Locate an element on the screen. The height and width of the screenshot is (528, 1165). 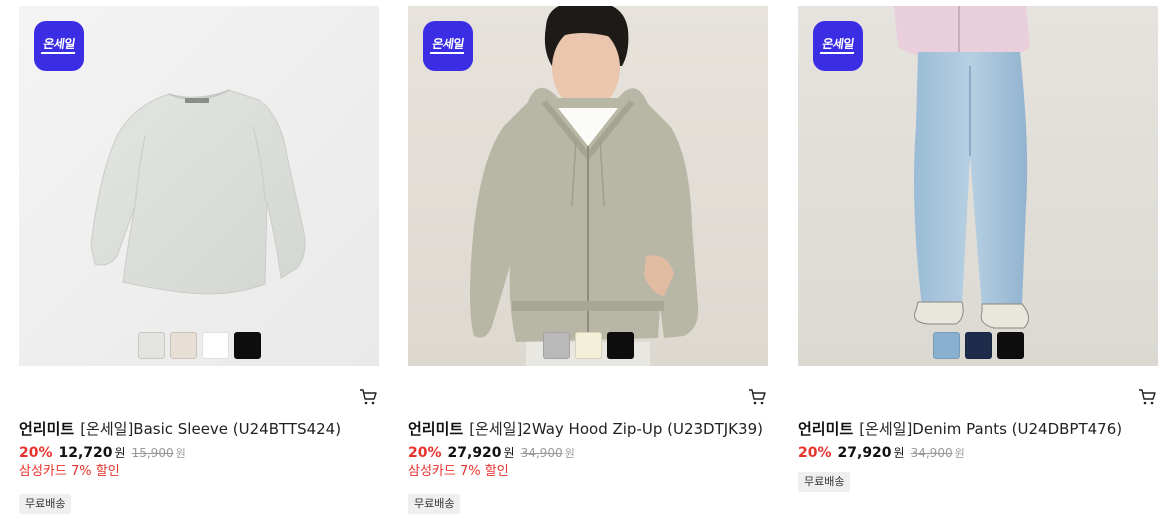
product-title: 언리미트 [온세일]Denim Pants (U24DBPT476) is located at coordinates (981, 429).